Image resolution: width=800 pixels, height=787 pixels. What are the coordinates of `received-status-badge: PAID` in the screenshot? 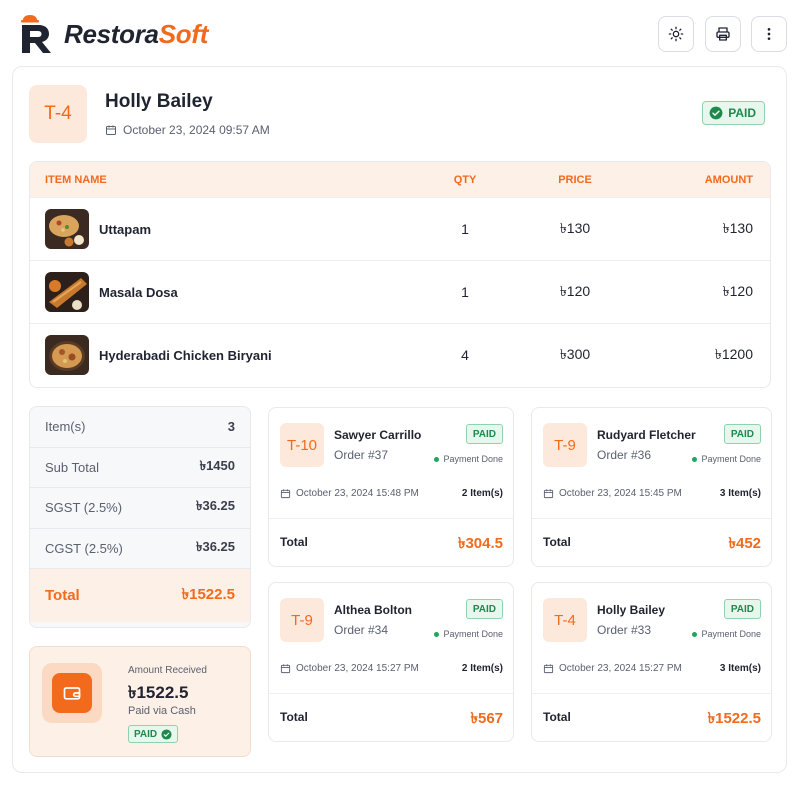 It's located at (153, 734).